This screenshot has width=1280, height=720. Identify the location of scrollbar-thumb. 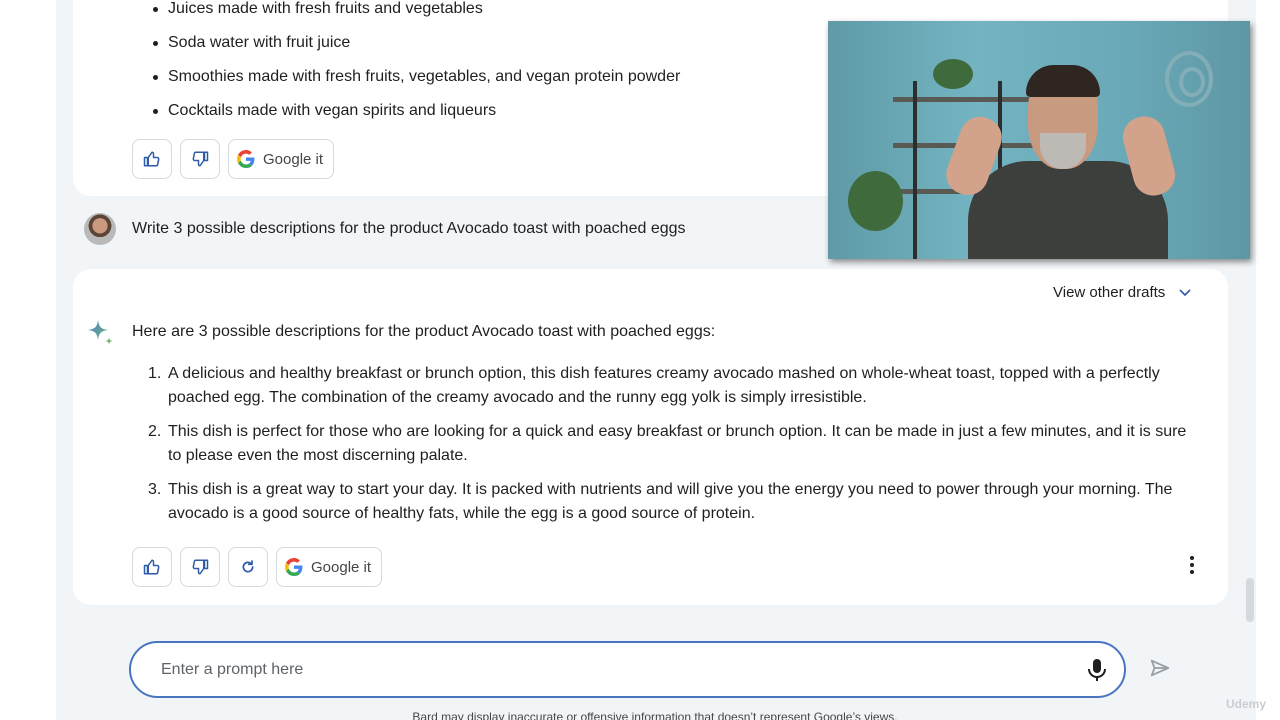
(1250, 600).